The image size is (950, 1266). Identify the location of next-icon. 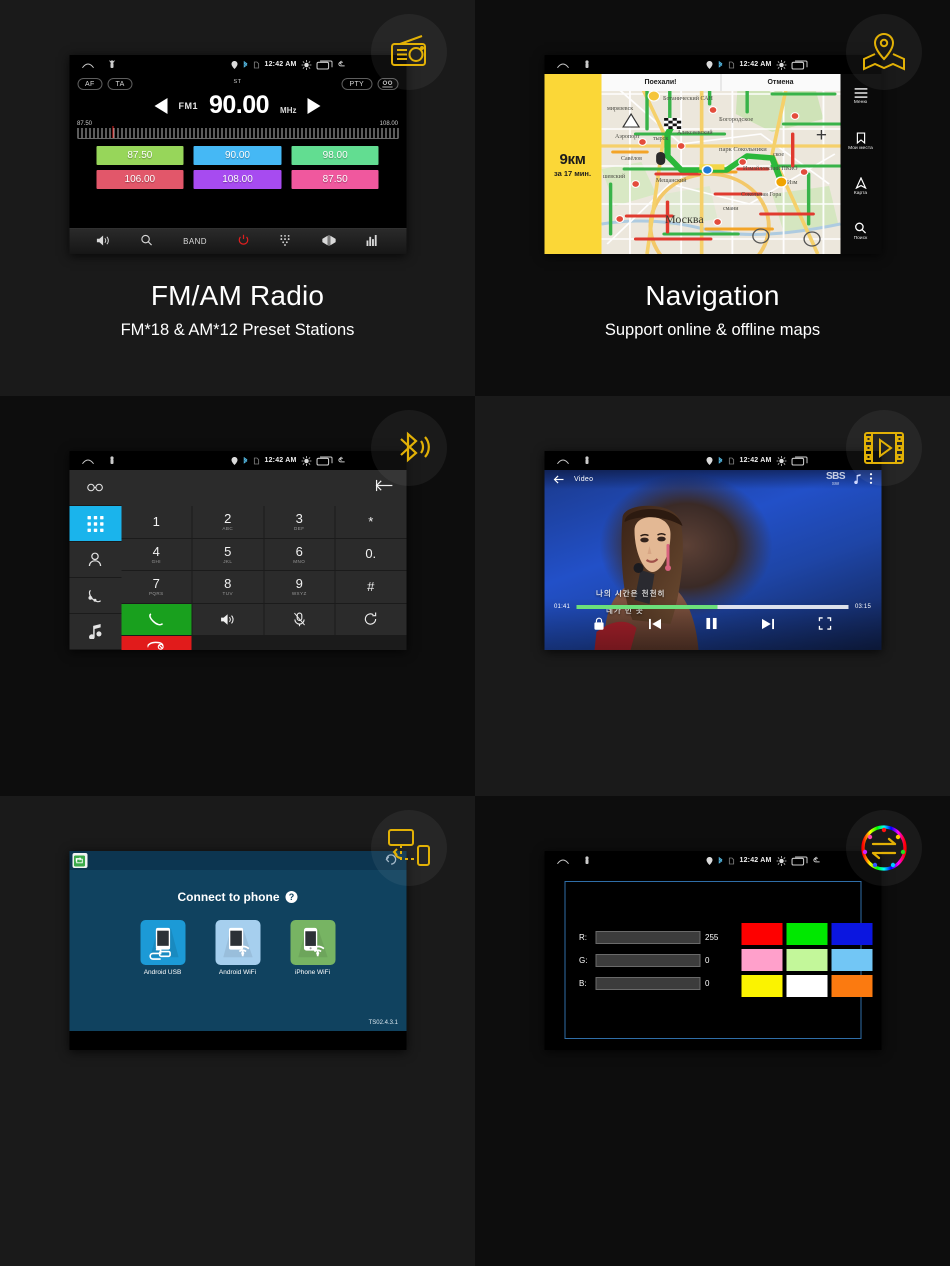
(767, 626).